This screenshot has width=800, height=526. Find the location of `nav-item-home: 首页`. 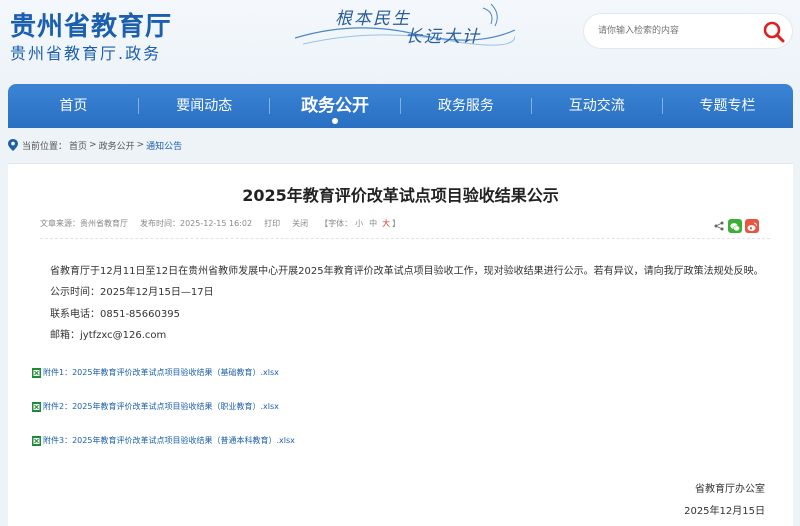

nav-item-home: 首页 is located at coordinates (73, 106).